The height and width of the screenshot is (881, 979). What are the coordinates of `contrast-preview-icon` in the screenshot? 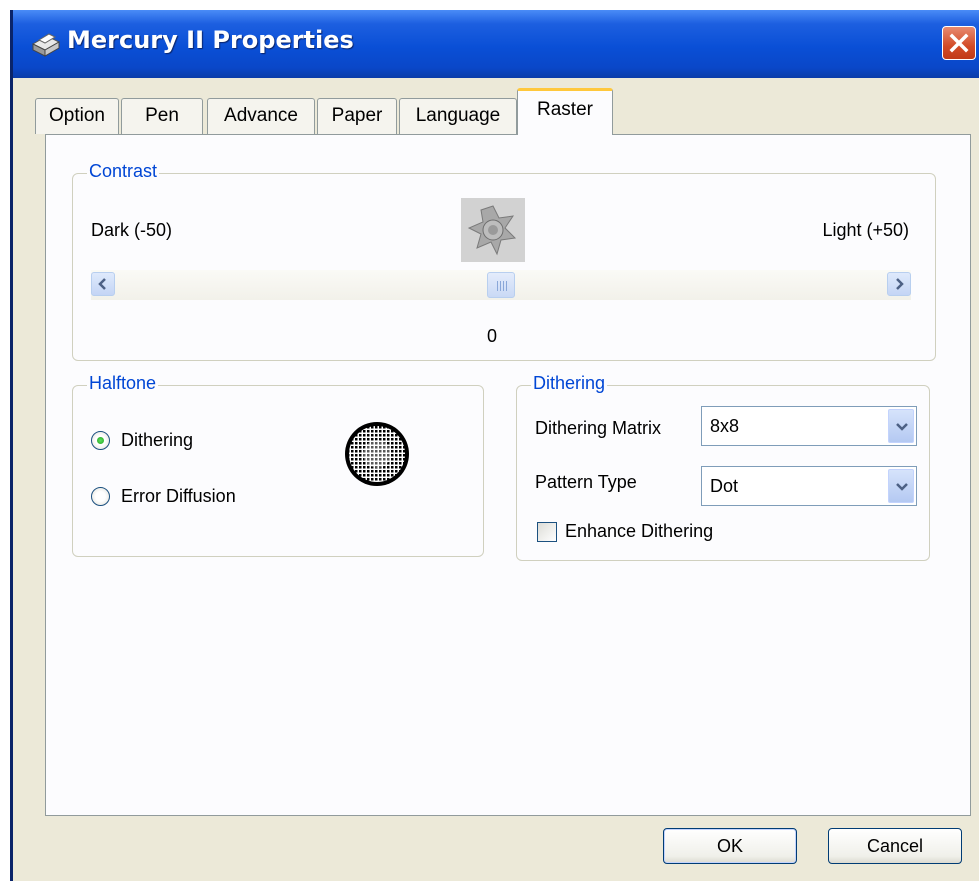 It's located at (493, 230).